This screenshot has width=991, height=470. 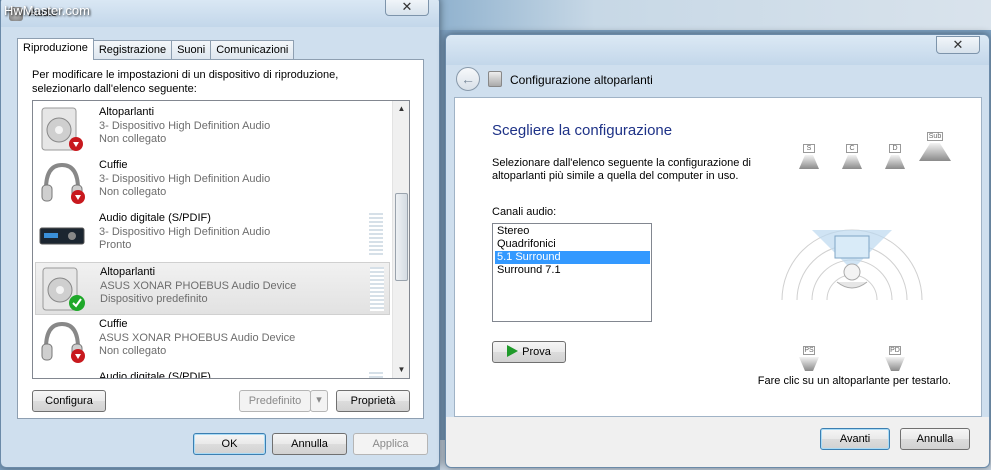 What do you see at coordinates (229, 444) in the screenshot?
I see `ok-button: OK` at bounding box center [229, 444].